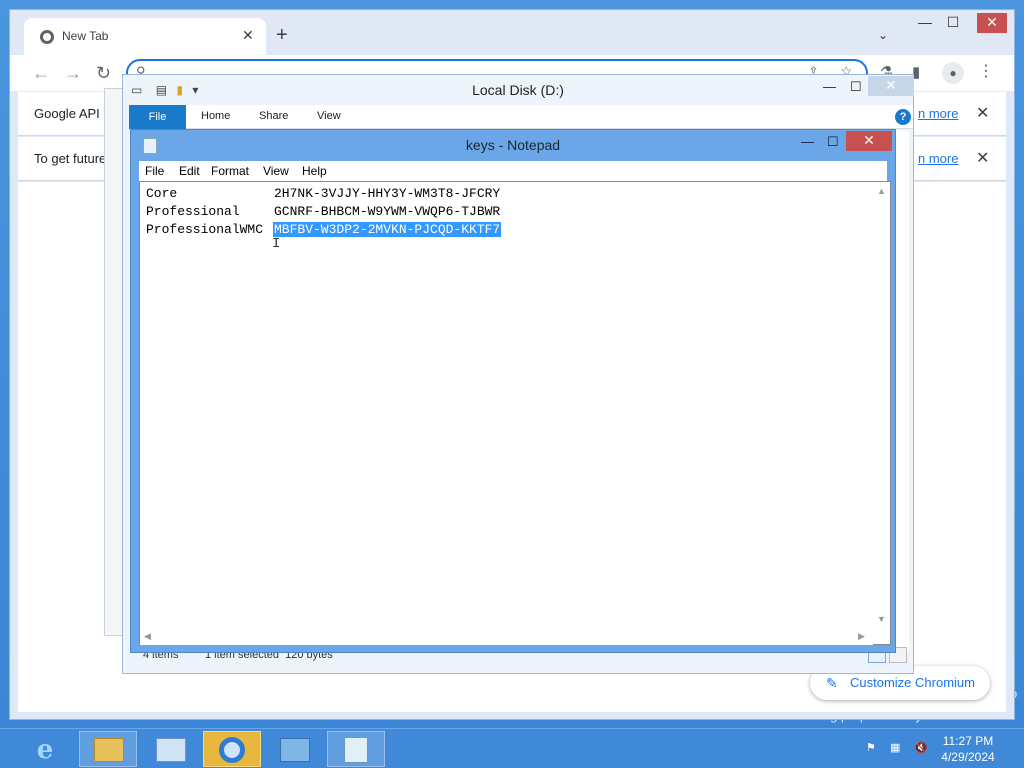  I want to click on ribbon-tab-view: View, so click(329, 116).